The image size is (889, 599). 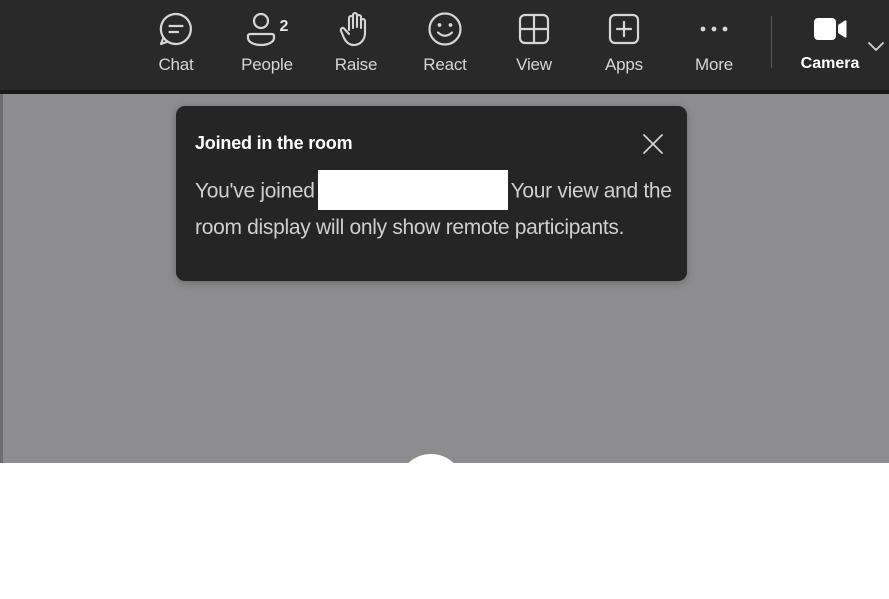 What do you see at coordinates (534, 64) in the screenshot?
I see `view-label: View` at bounding box center [534, 64].